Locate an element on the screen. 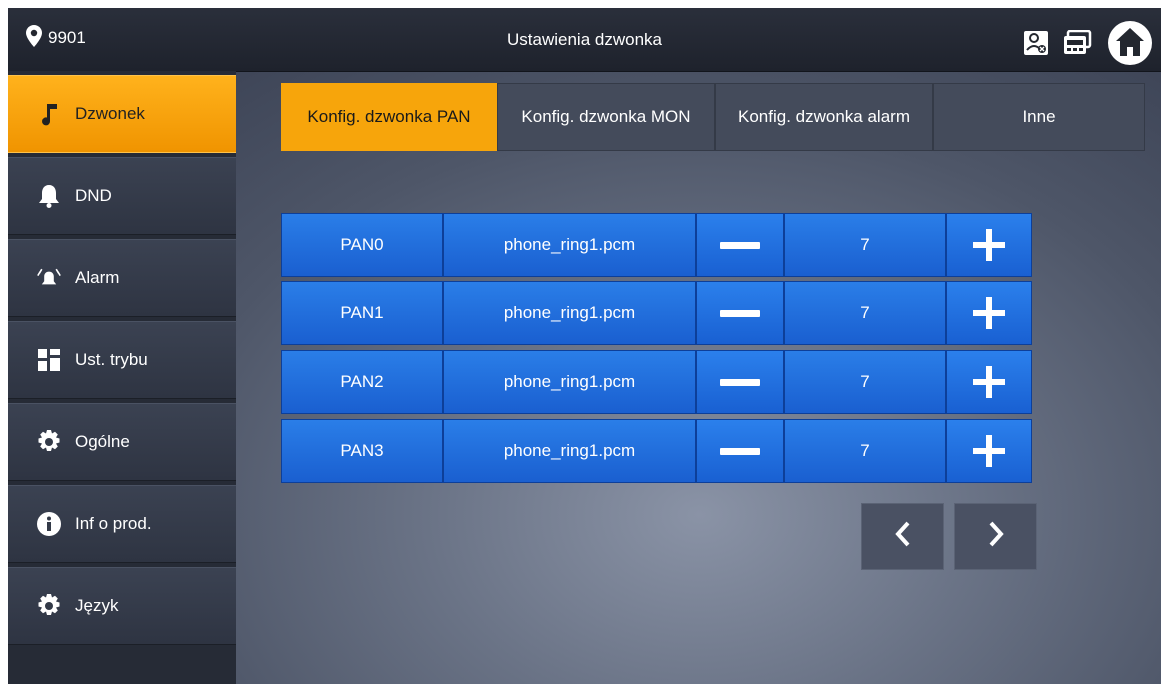  page-title: Ustawienia dzwonka is located at coordinates (584, 39).